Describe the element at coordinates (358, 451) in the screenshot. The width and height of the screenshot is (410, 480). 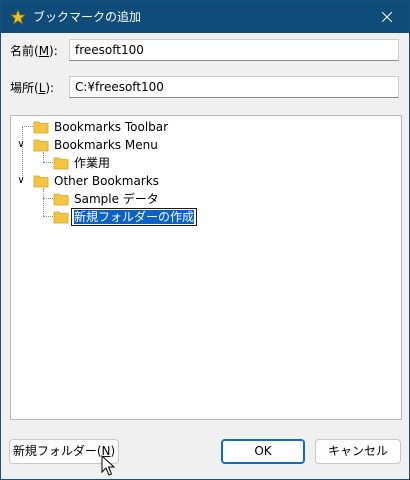
I see `cancel-button: キャンセル` at that location.